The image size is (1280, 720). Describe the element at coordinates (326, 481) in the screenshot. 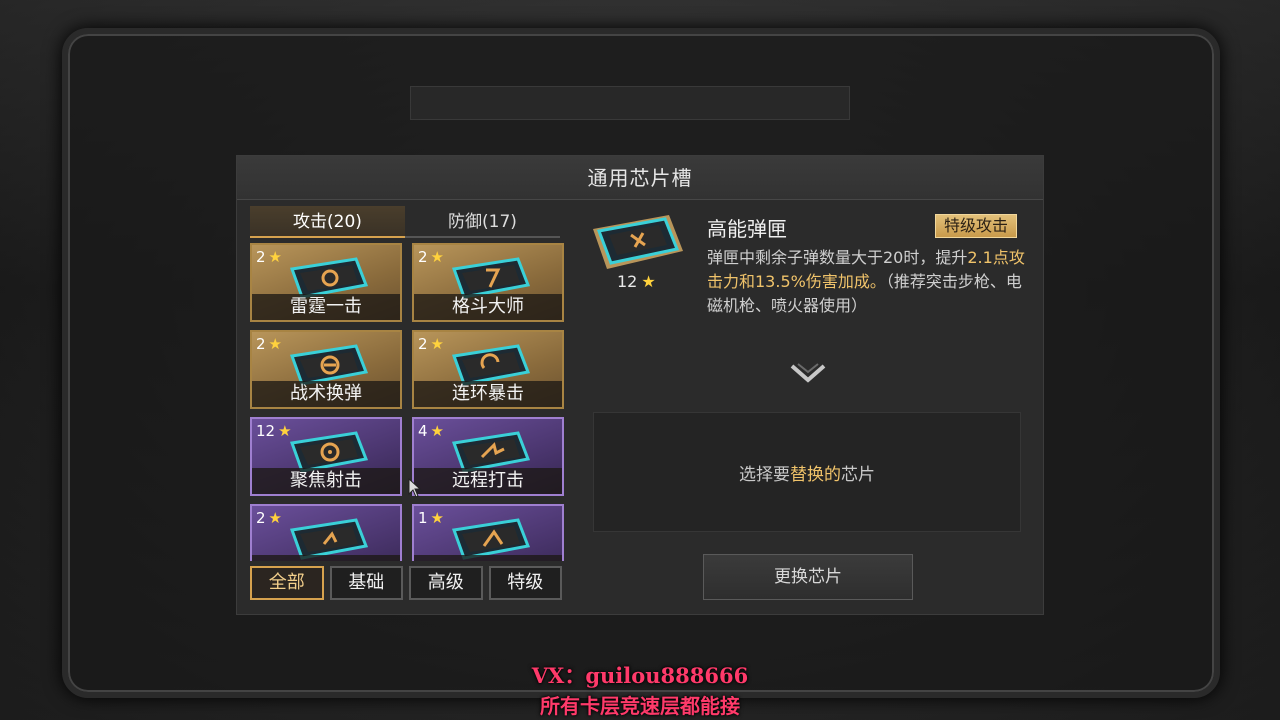

I see `chip-name: 聚焦射击` at that location.